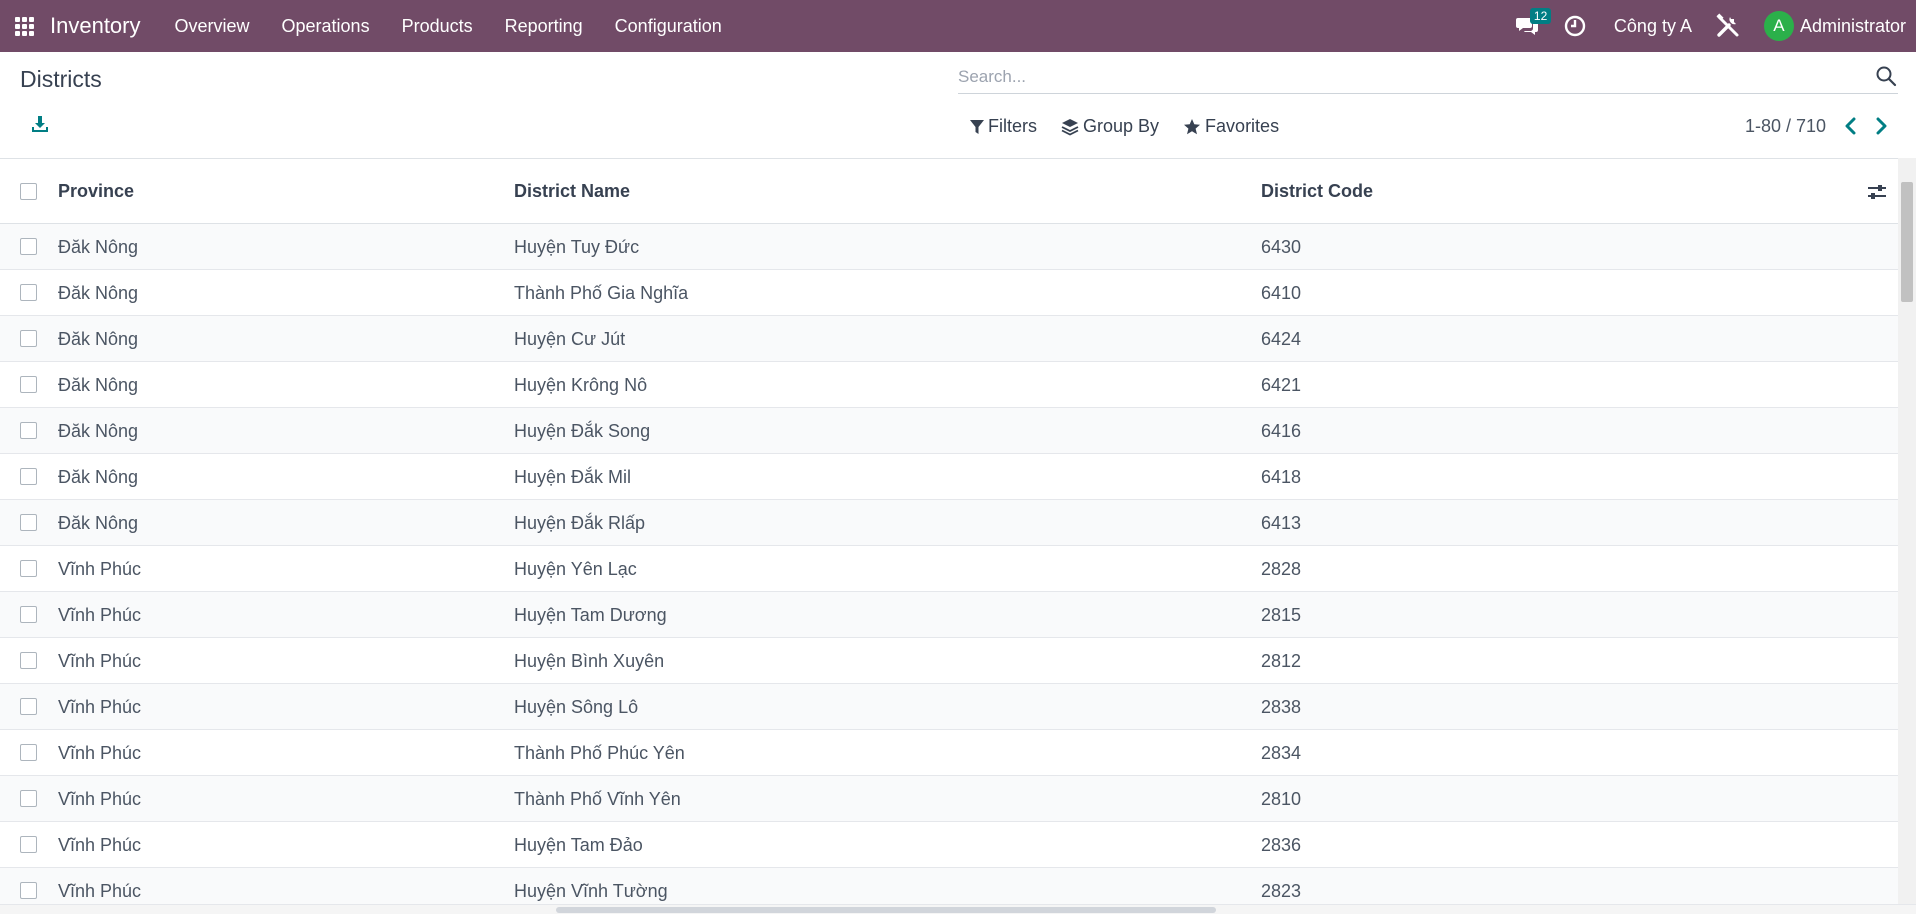 Image resolution: width=1916 pixels, height=914 pixels. Describe the element at coordinates (28, 191) in the screenshot. I see `select-all-checkbox` at that location.